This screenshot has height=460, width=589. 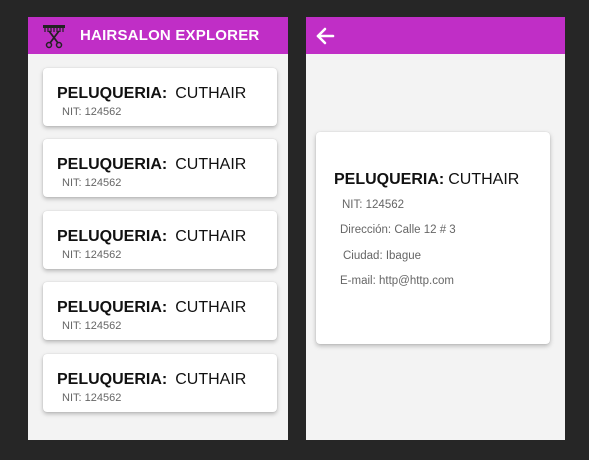 I want to click on scissors-comb-icon, so click(x=54, y=36).